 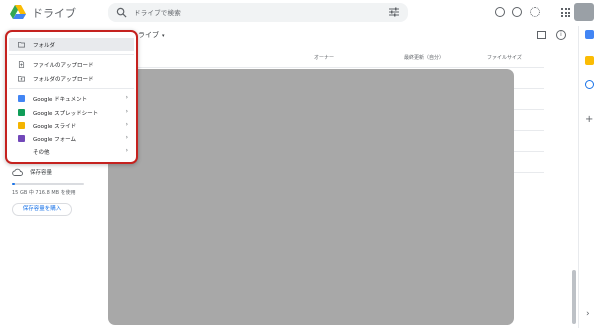 I want to click on menu-item-google-slides: Google スライド ›, so click(x=71, y=125).